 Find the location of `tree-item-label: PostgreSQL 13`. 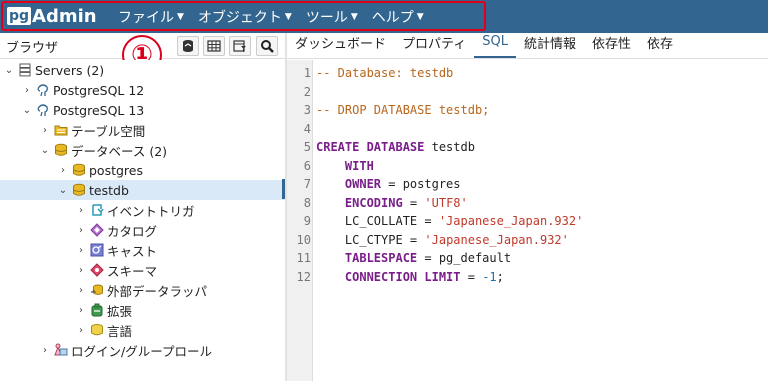

tree-item-label: PostgreSQL 13 is located at coordinates (99, 110).